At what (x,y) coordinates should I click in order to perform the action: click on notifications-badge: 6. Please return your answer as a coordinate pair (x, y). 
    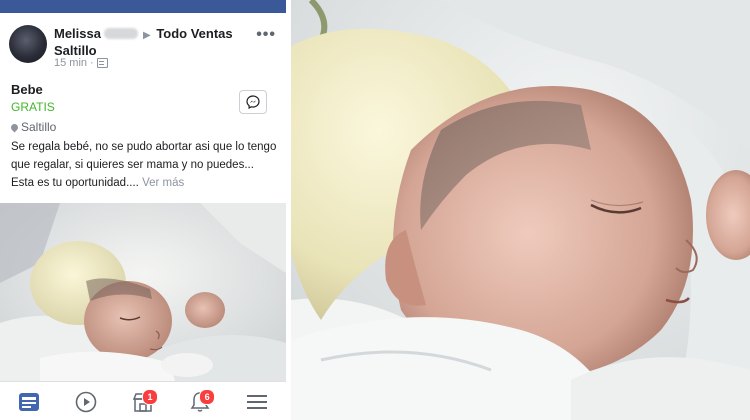
    Looking at the image, I should click on (207, 396).